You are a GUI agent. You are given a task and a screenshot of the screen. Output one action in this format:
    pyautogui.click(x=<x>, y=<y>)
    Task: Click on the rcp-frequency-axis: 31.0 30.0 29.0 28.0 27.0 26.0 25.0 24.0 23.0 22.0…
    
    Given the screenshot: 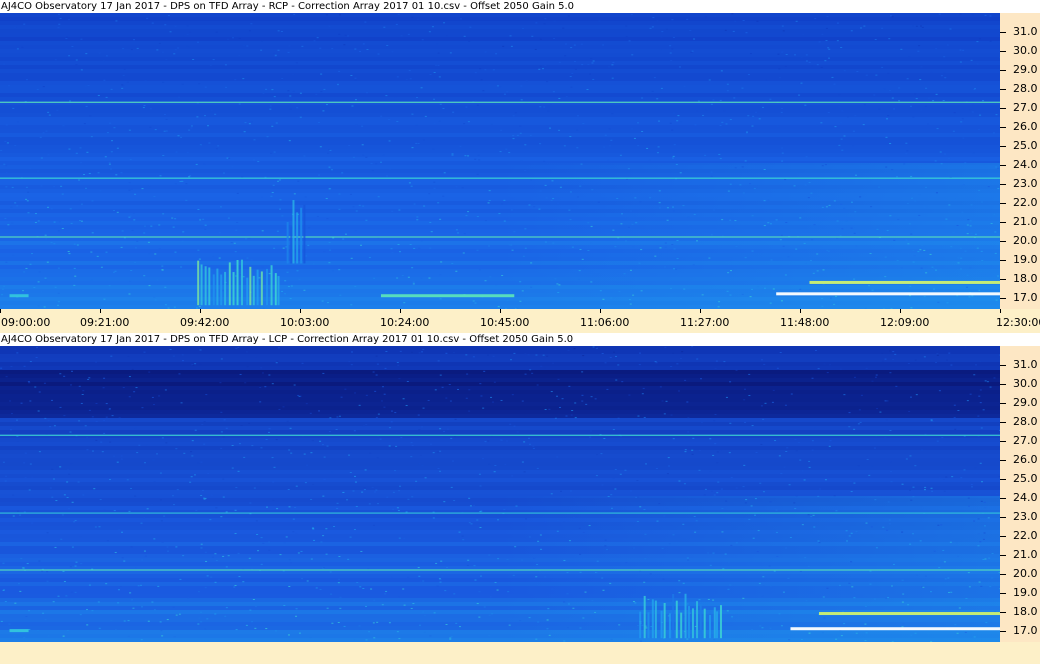 What is the action you would take?
    pyautogui.click(x=1020, y=161)
    